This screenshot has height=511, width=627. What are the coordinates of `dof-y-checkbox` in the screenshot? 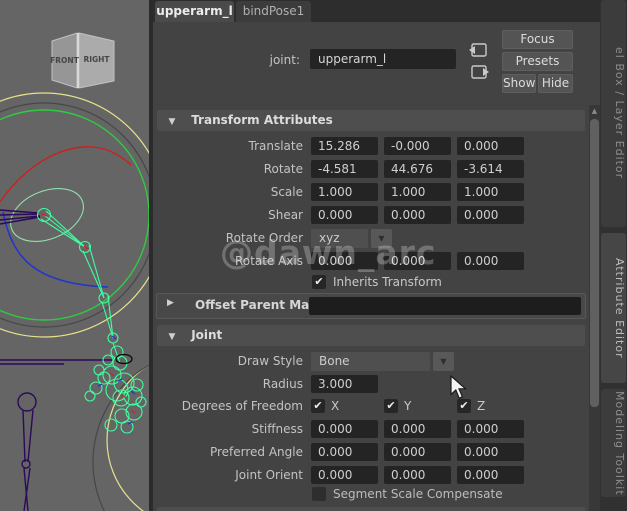 It's located at (391, 406).